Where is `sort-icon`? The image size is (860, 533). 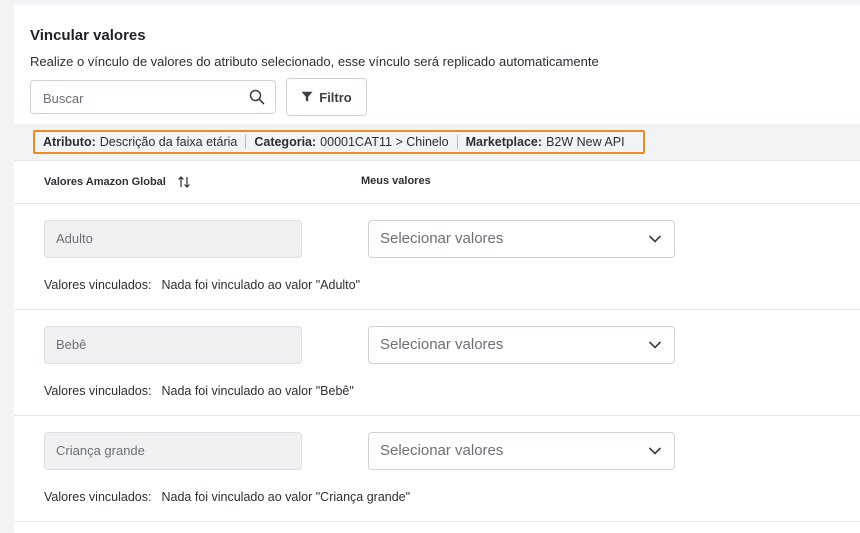
sort-icon is located at coordinates (184, 182).